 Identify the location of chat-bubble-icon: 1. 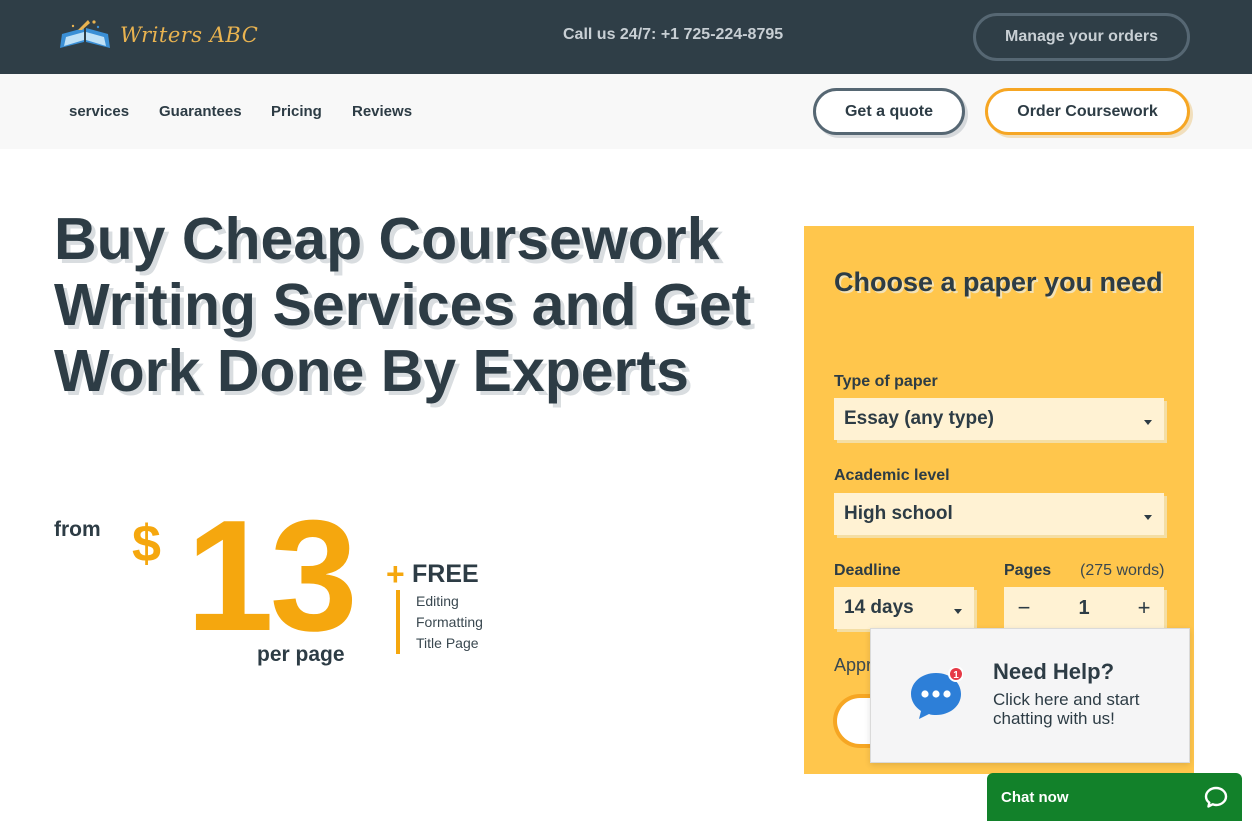
(937, 693).